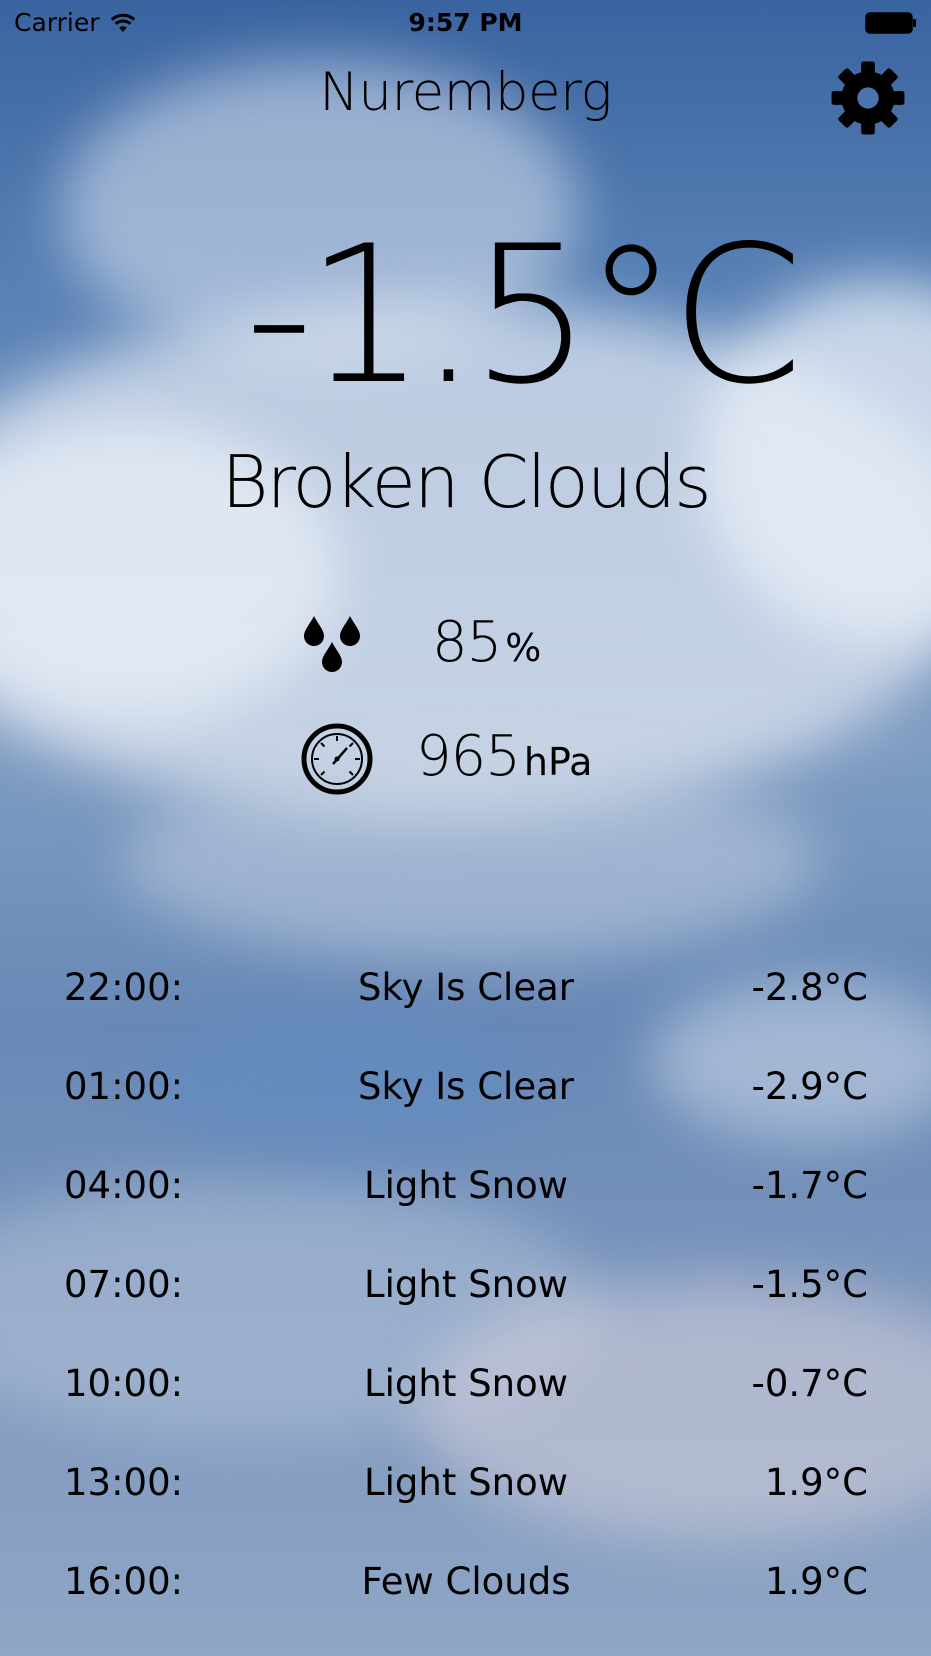 The height and width of the screenshot is (1656, 931). I want to click on gear-icon, so click(868, 98).